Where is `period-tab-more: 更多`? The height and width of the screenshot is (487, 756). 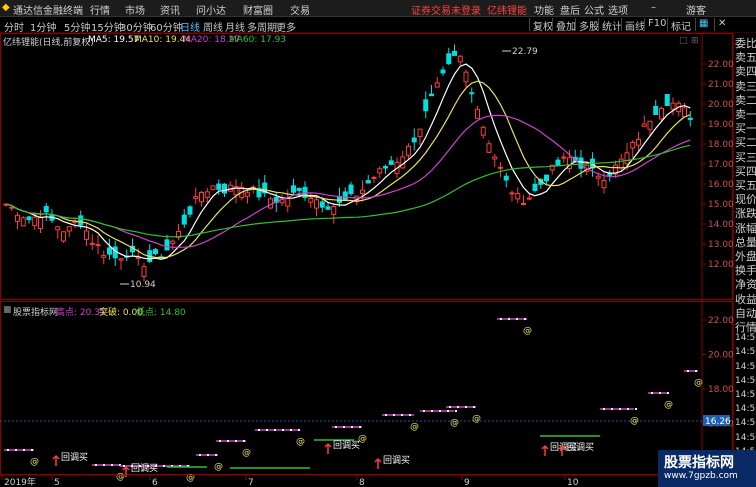
period-tab-more: 更多 is located at coordinates (286, 26).